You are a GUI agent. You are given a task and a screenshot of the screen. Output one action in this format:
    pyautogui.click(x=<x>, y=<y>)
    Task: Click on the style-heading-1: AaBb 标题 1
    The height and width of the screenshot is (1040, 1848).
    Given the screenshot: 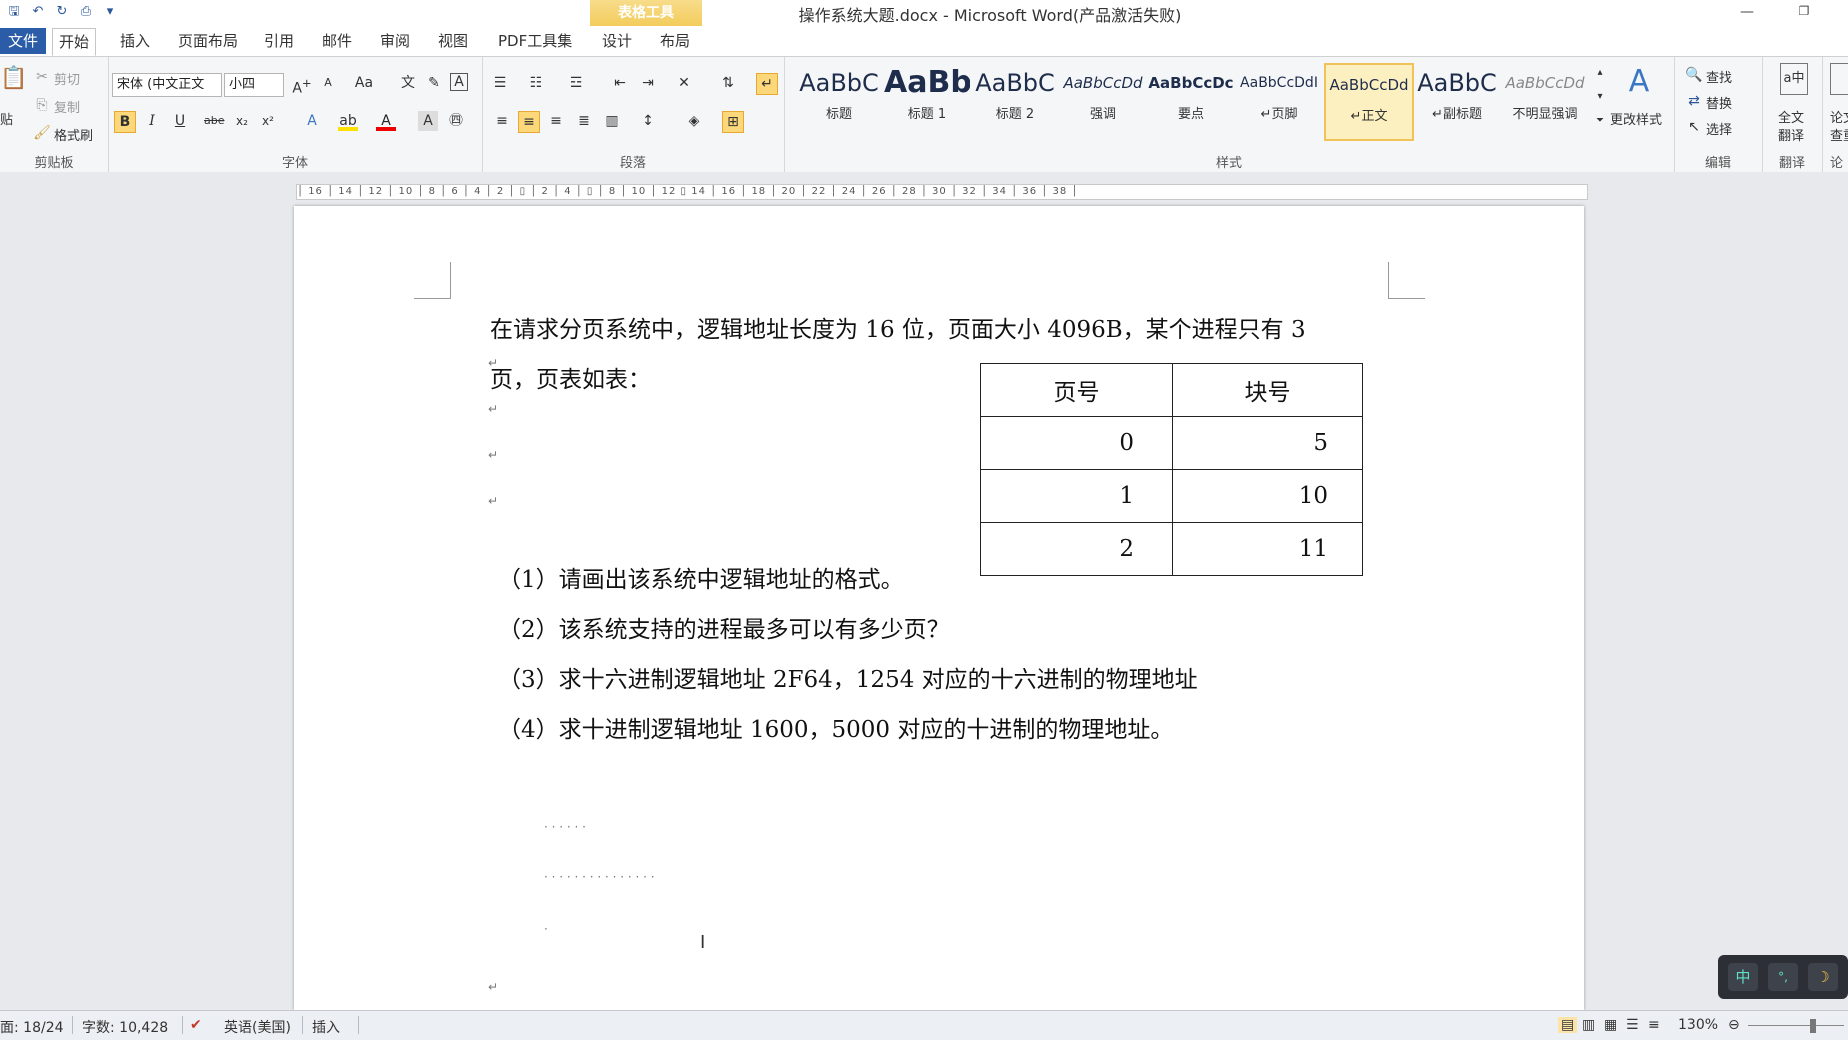 What is the action you would take?
    pyautogui.click(x=927, y=100)
    